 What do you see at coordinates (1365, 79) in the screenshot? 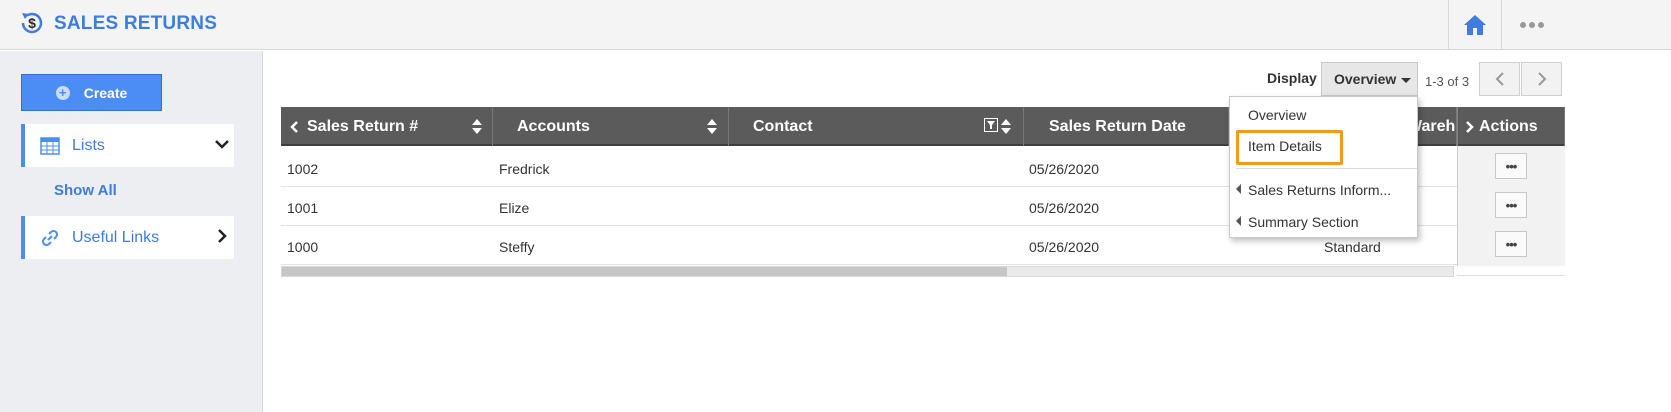
I see `display-select-value: Overview` at bounding box center [1365, 79].